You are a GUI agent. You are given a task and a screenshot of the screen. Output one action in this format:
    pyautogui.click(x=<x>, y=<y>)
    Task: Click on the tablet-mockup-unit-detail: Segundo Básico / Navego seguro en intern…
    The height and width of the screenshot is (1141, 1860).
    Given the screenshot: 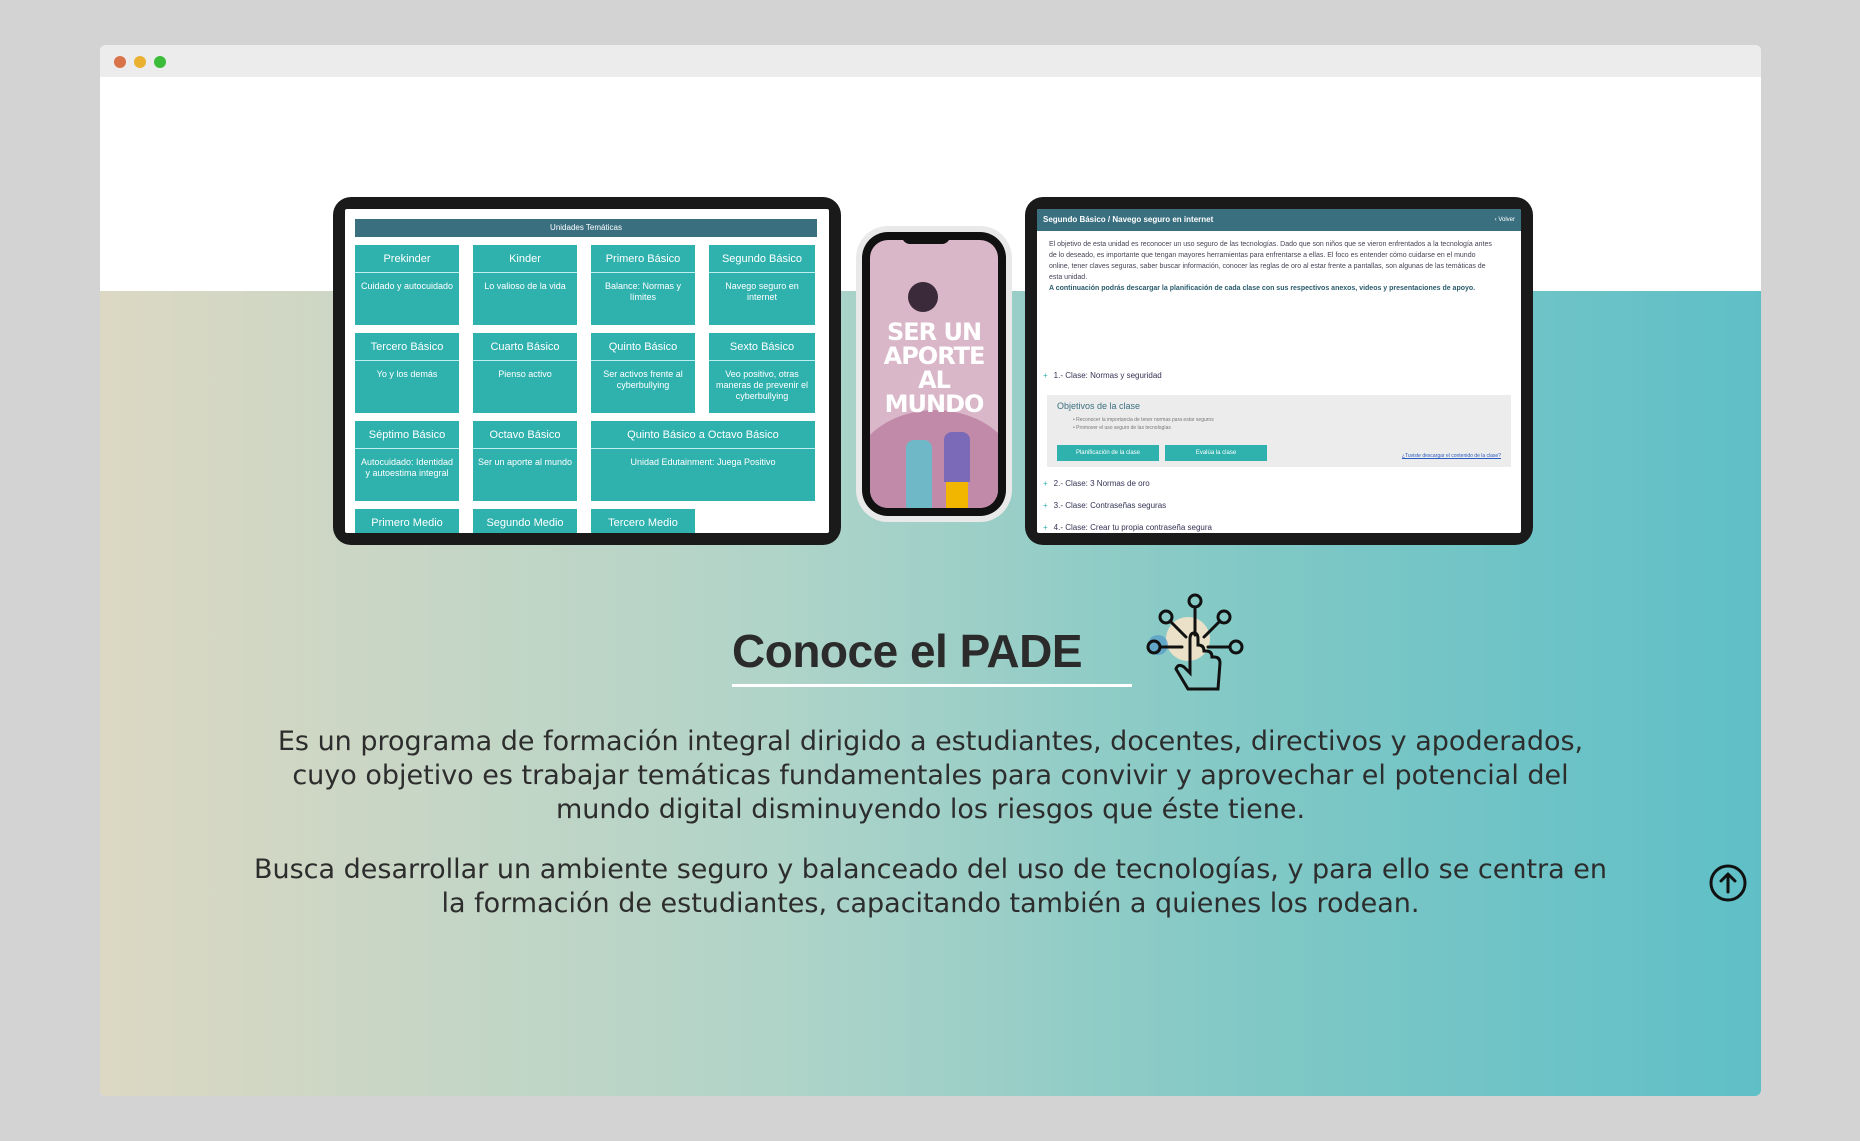 What is the action you would take?
    pyautogui.click(x=1279, y=371)
    